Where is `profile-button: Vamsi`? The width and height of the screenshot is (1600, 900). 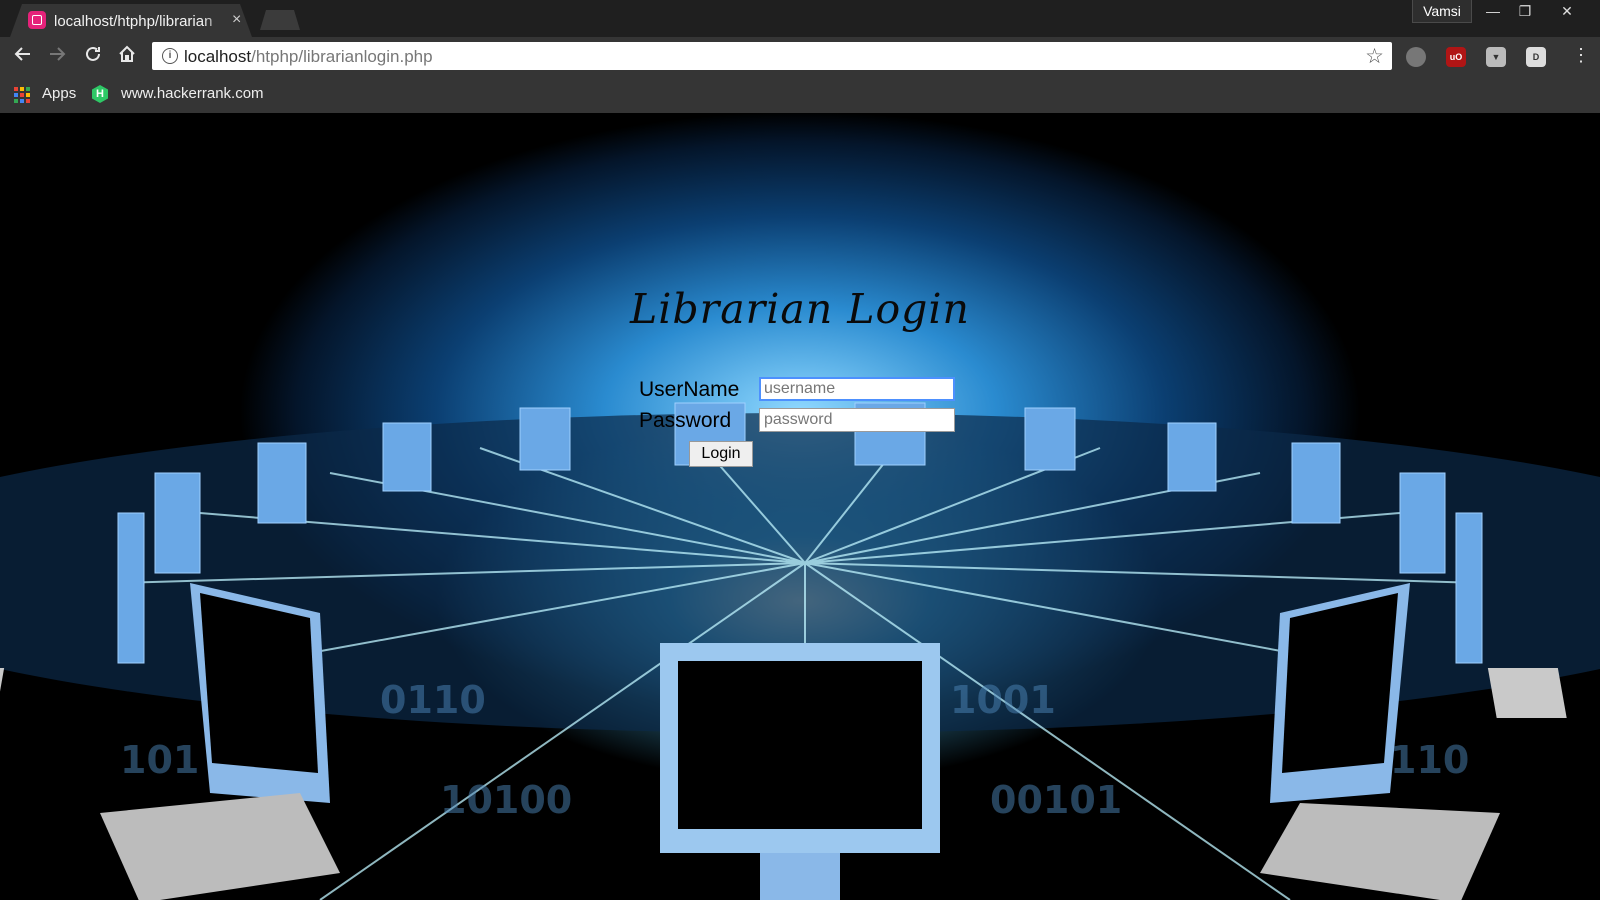
profile-button: Vamsi is located at coordinates (1442, 11).